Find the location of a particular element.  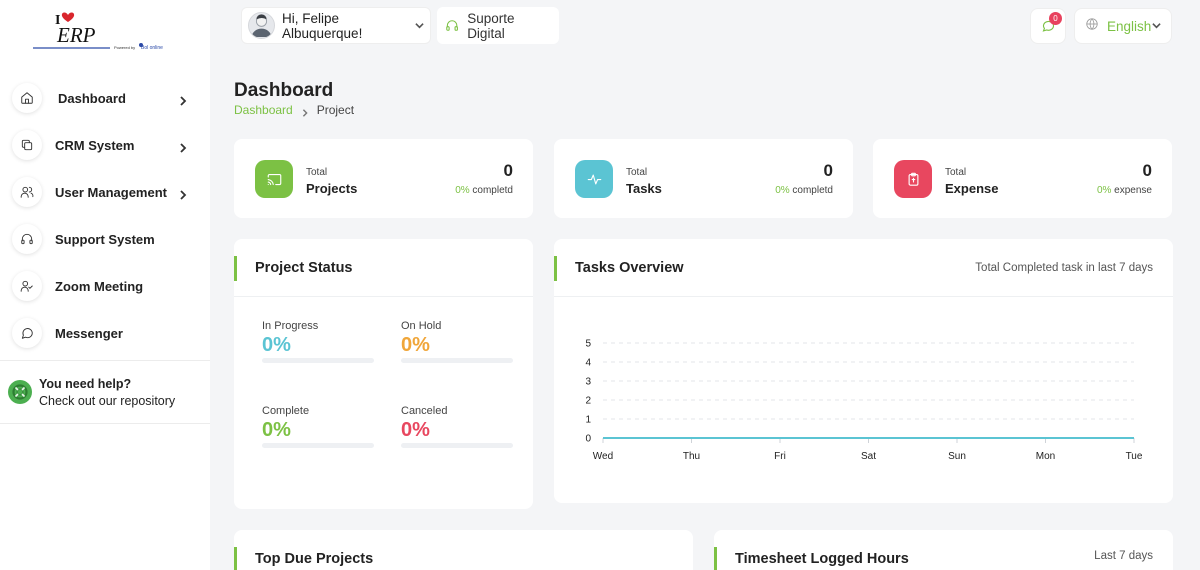

chat-icon is located at coordinates (27, 333).